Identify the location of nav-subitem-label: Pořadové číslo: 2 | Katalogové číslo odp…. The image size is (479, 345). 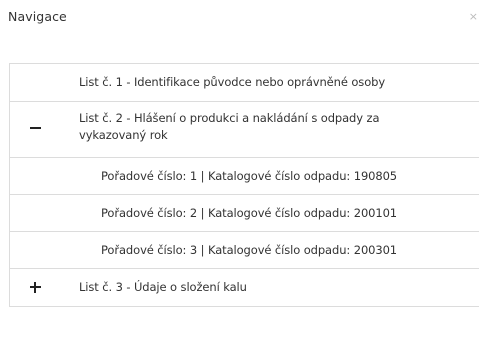
(249, 213).